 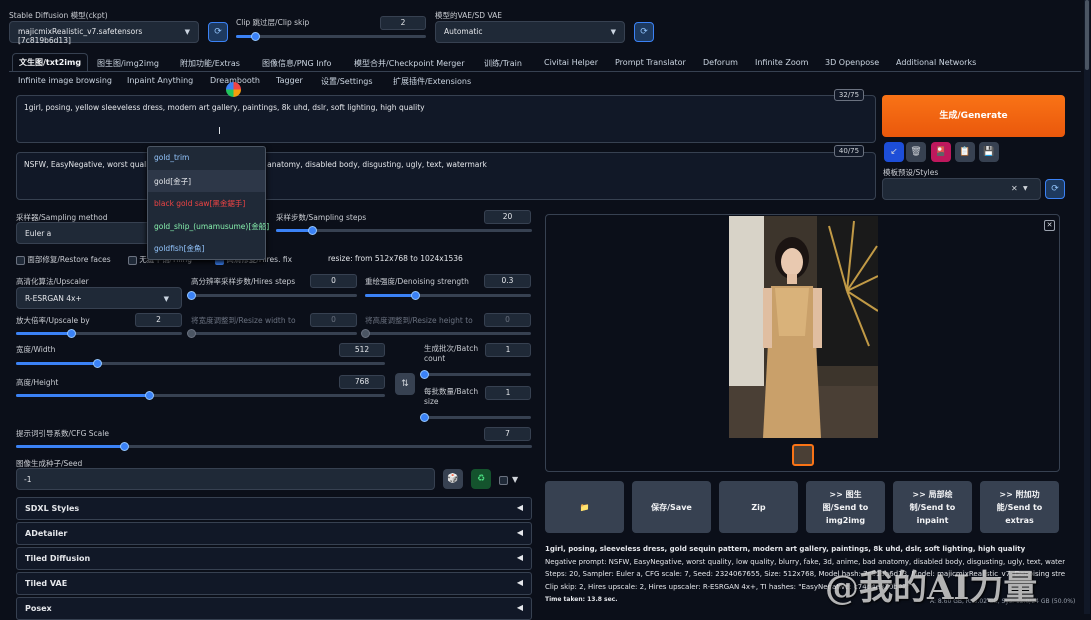 I want to click on generate-button: 生成/Generate, so click(x=973, y=116).